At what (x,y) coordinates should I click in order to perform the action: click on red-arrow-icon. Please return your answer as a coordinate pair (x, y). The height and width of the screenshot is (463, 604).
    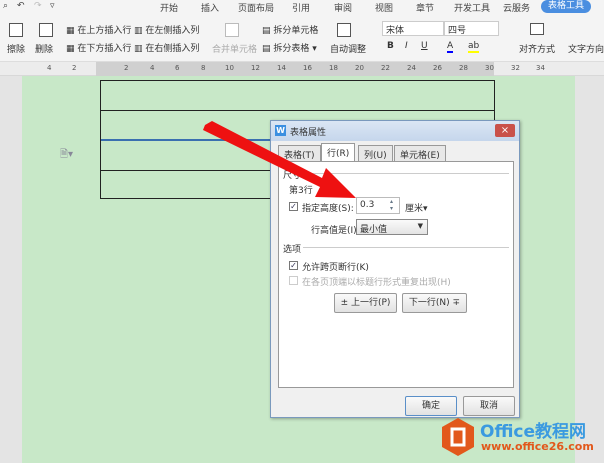
    Looking at the image, I should click on (279, 159).